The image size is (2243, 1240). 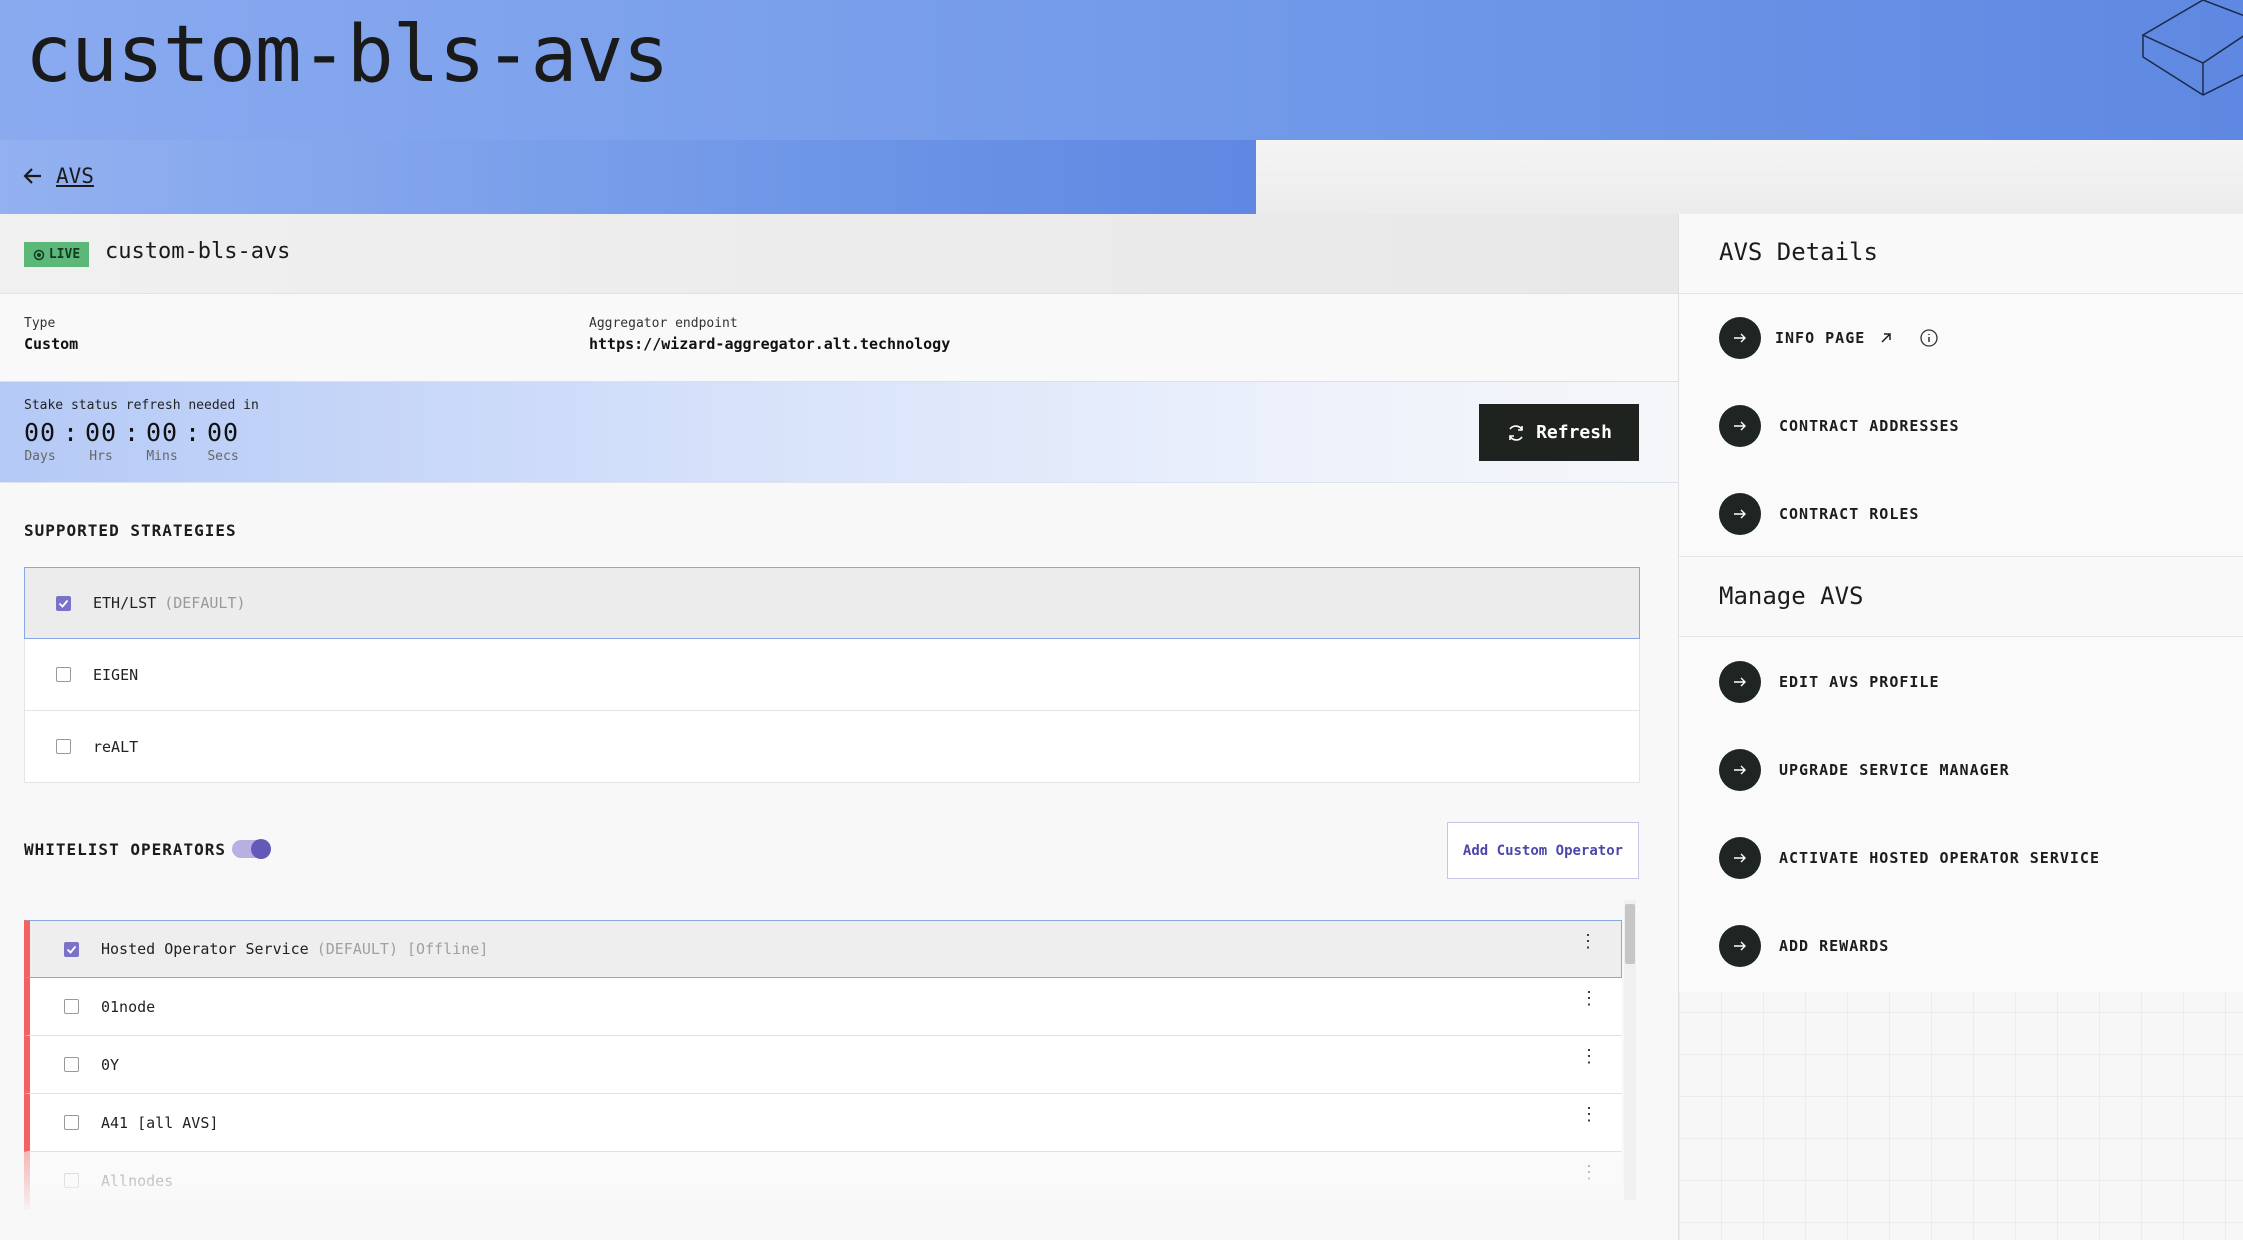 What do you see at coordinates (770, 344) in the screenshot?
I see `aggregator-value: https://wizard-aggregator.alt.technology` at bounding box center [770, 344].